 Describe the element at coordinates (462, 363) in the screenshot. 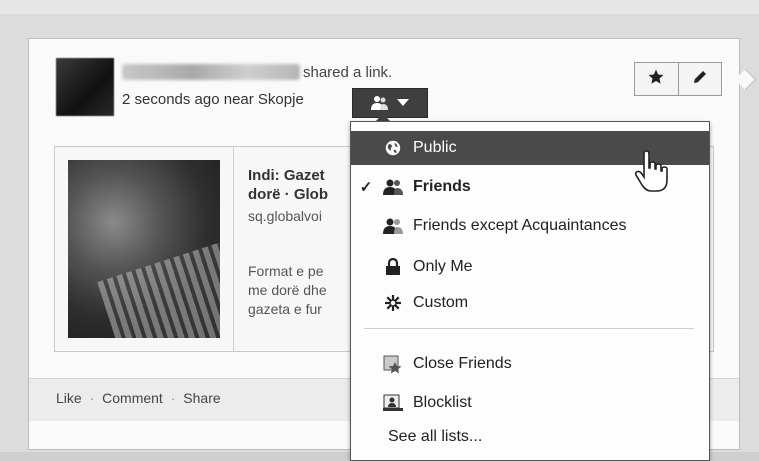

I see `menu-item-label: Close Friends` at that location.